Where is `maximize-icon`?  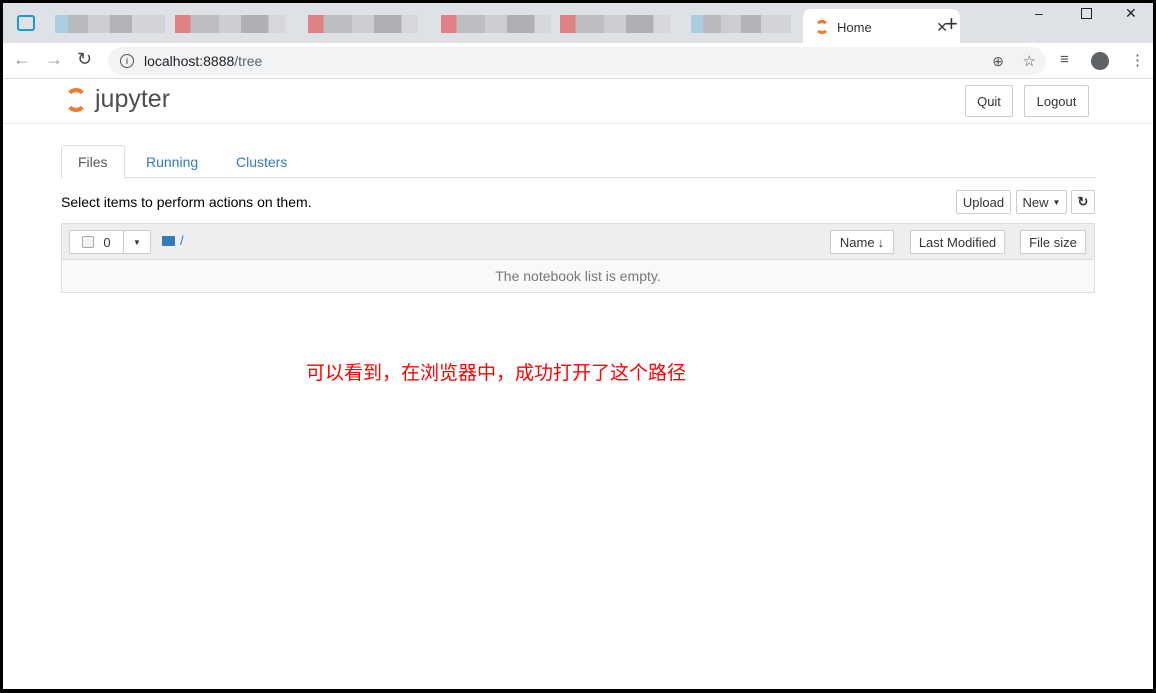 maximize-icon is located at coordinates (1086, 13).